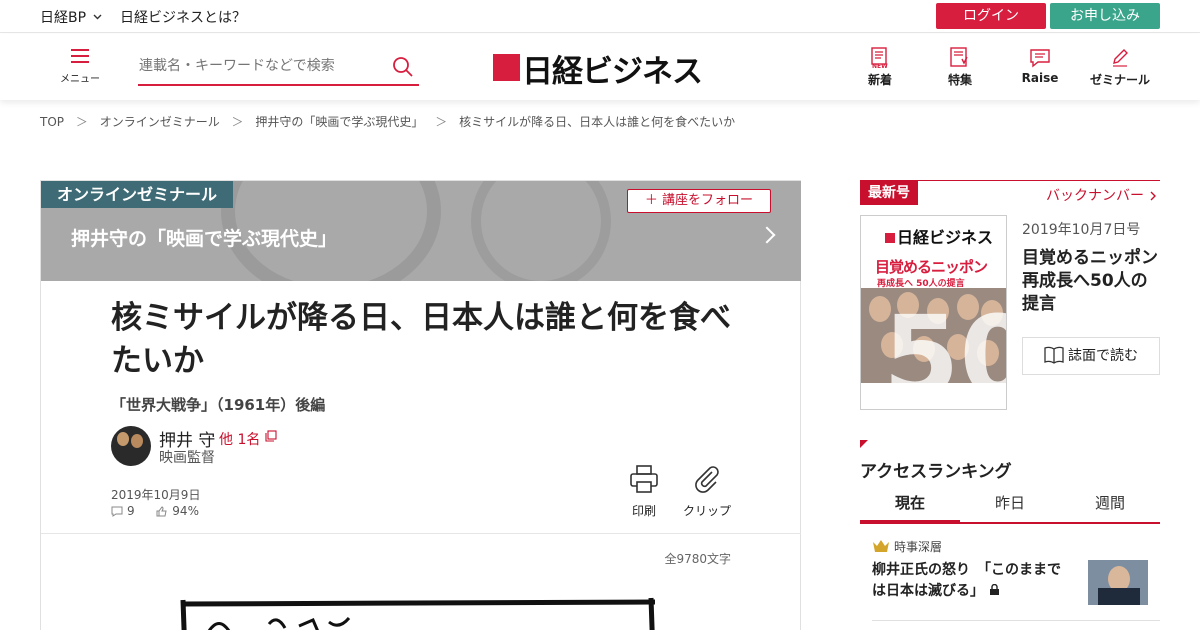 The width and height of the screenshot is (1200, 630). I want to click on feature-icon, so click(959, 57).